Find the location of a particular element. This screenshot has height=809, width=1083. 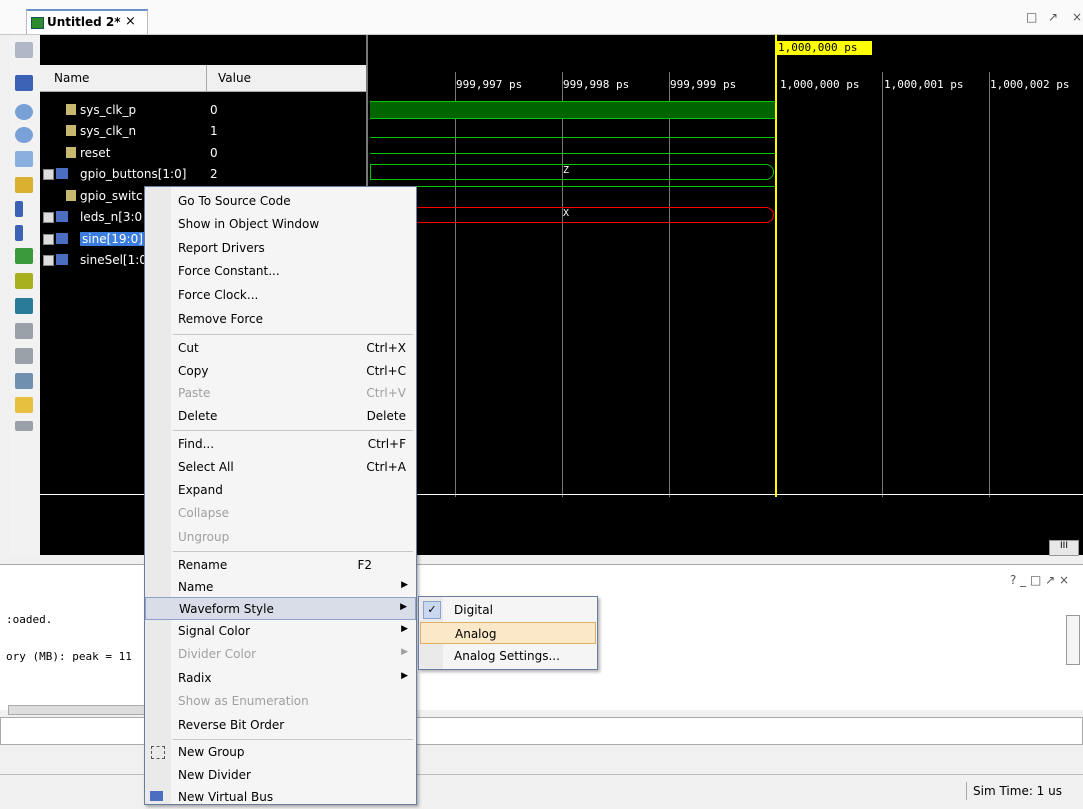

wave-sys-clk-n is located at coordinates (572, 137).